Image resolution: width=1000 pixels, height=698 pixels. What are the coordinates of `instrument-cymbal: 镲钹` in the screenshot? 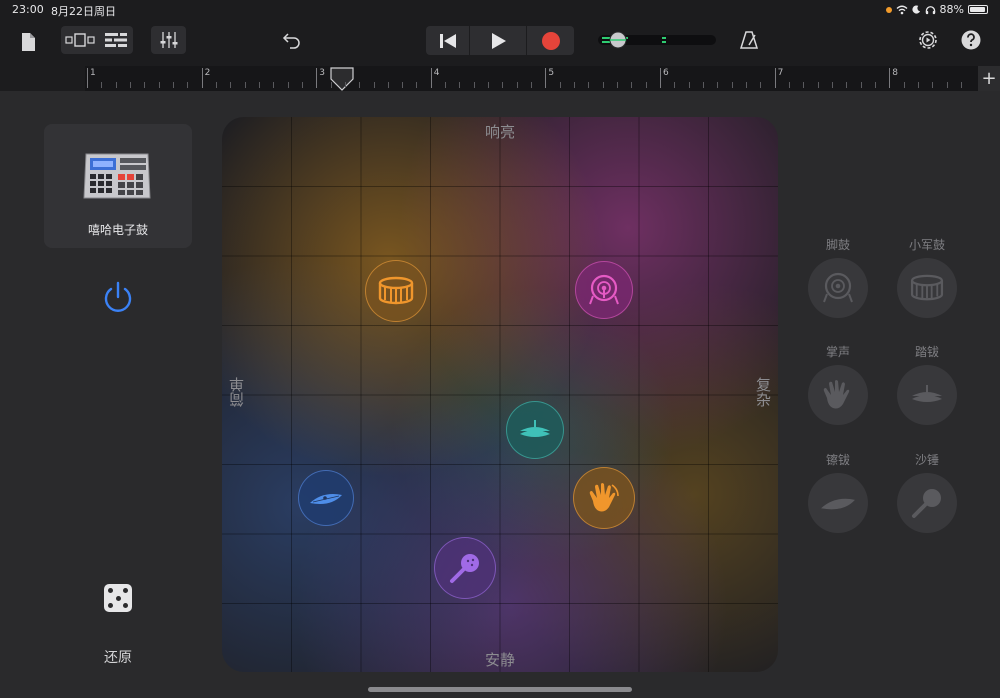 It's located at (838, 492).